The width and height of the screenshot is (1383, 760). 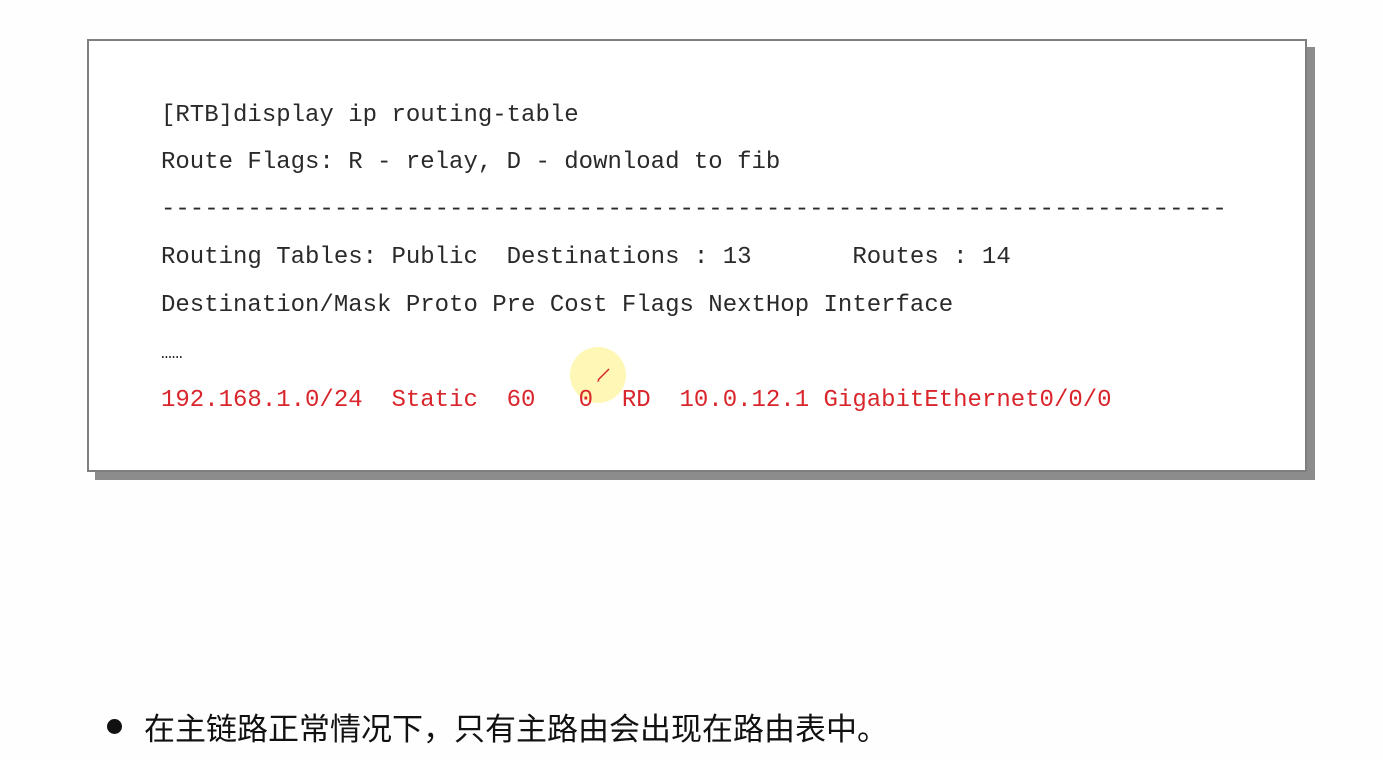 What do you see at coordinates (516, 730) in the screenshot?
I see `bullet-text: 在主链路正常情况下，只有主路由会出现在路由表中。` at bounding box center [516, 730].